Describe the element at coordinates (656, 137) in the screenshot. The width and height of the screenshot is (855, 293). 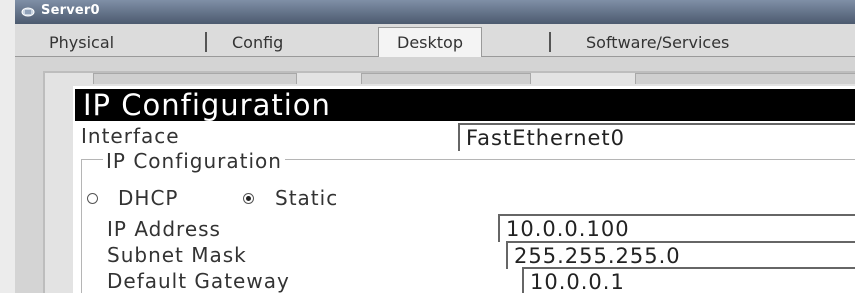
I see `interface-select: FastEthernet0` at that location.